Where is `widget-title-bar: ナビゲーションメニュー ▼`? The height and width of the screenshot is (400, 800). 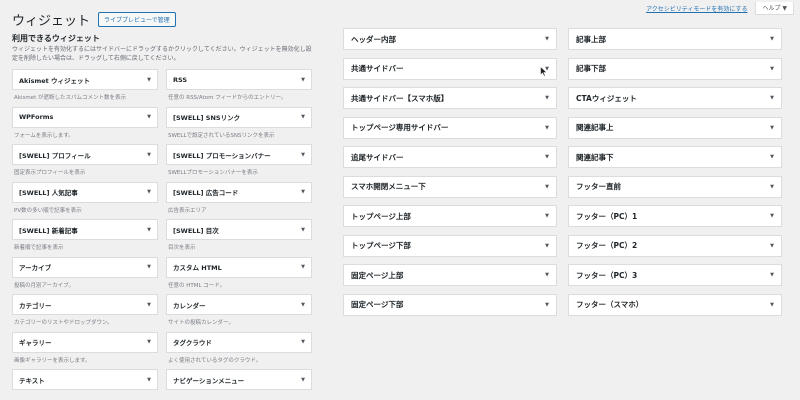 widget-title-bar: ナビゲーションメニュー ▼ is located at coordinates (239, 379).